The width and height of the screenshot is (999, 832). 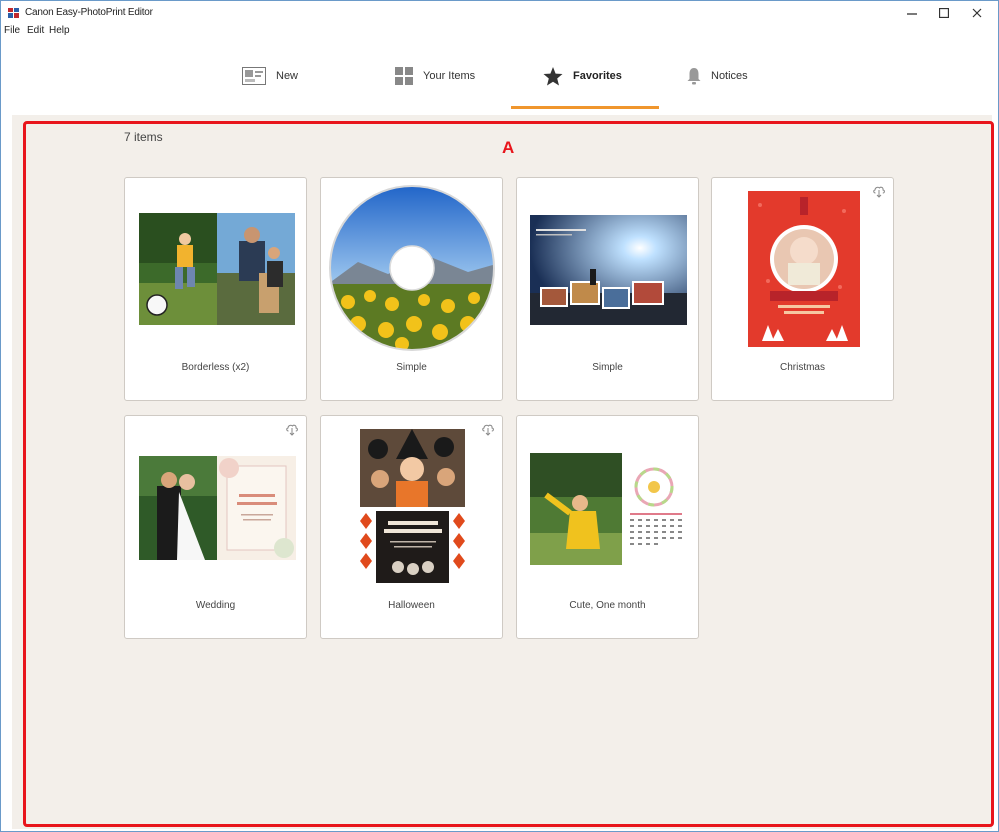 I want to click on tab-notices-label: Notices, so click(x=729, y=76).